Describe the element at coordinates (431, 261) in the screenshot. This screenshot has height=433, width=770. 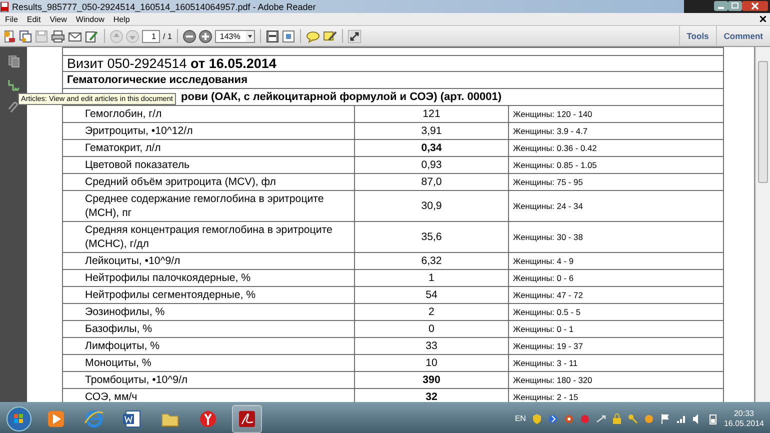
I see `table-cell: 6,32` at that location.